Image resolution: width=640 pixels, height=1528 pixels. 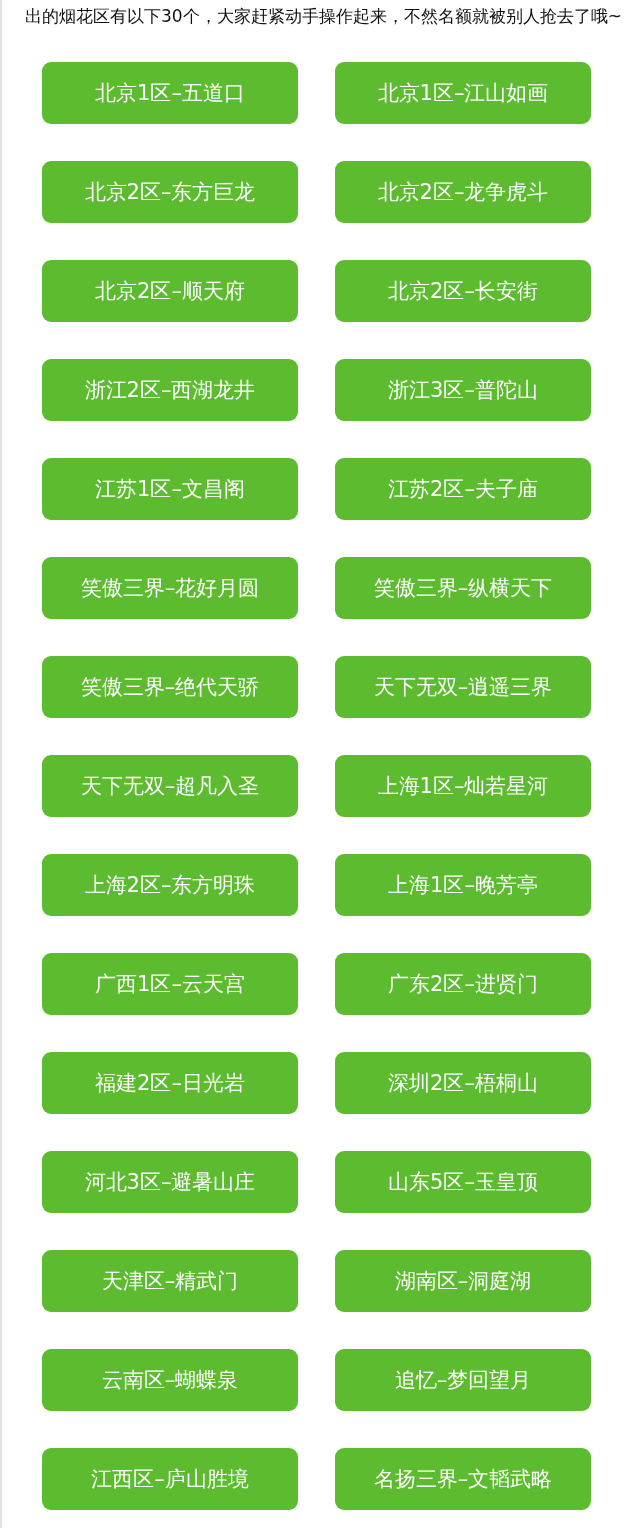 I want to click on server-button: 湖南区–洞庭湖, so click(x=463, y=1281).